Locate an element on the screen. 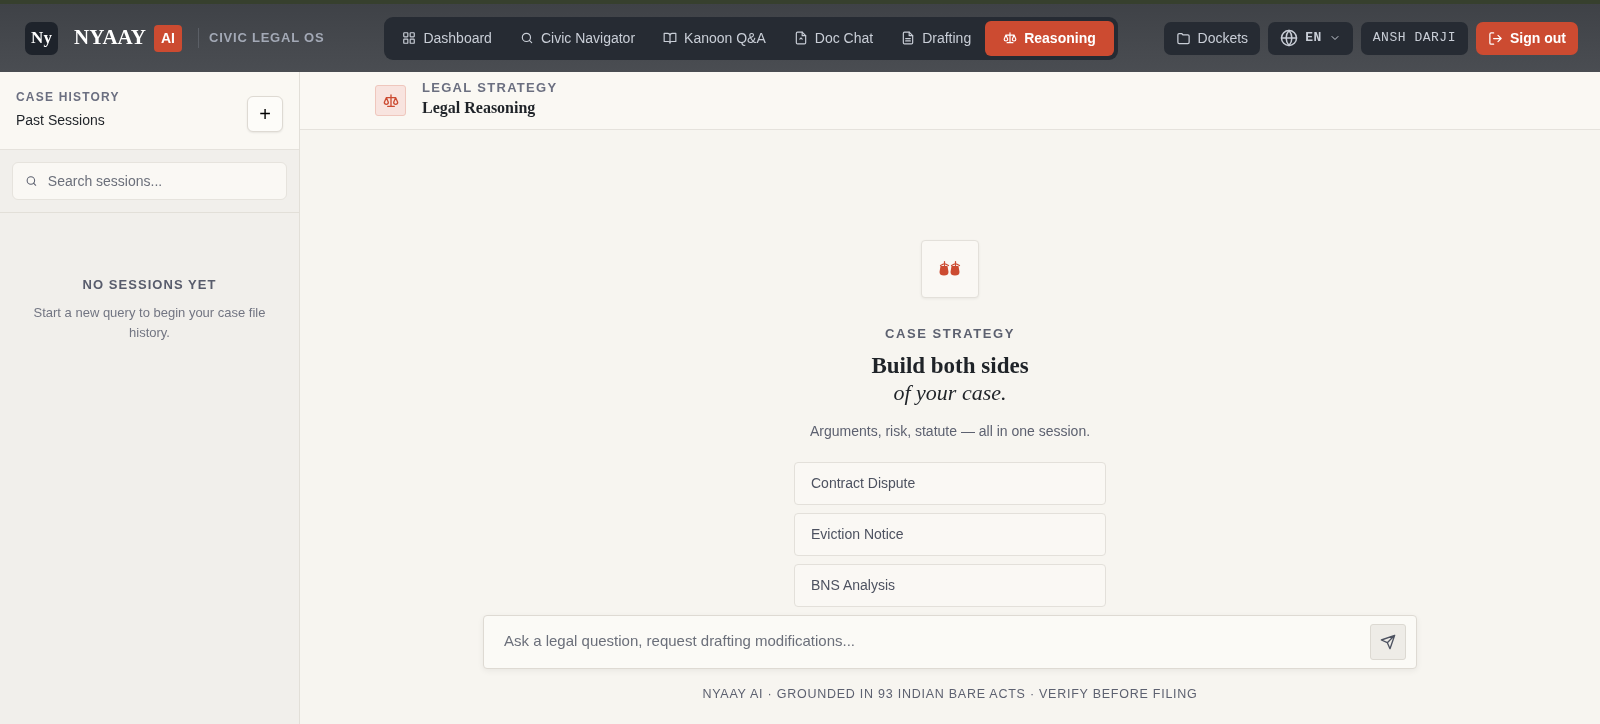 Image resolution: width=1600 pixels, height=724 pixels. suggestion-button: Contract Dispute is located at coordinates (950, 483).